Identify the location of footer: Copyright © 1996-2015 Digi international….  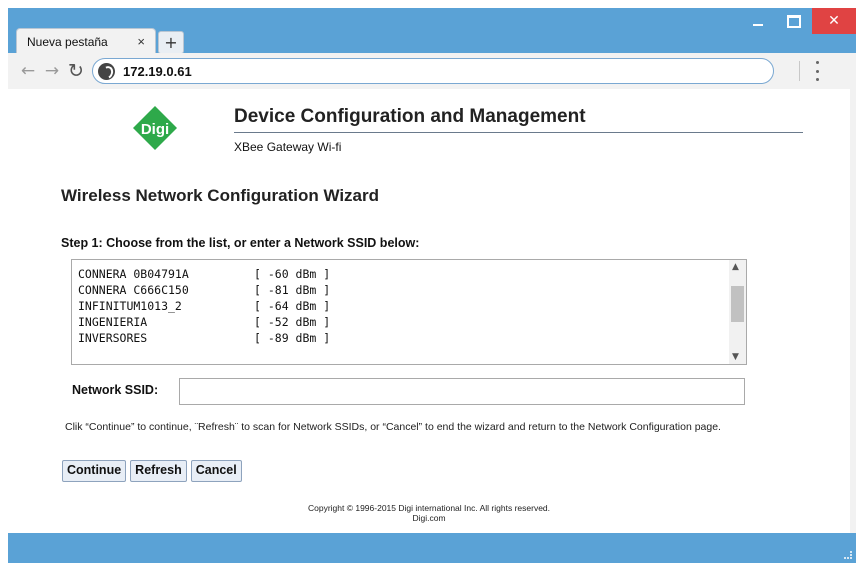
(429, 513).